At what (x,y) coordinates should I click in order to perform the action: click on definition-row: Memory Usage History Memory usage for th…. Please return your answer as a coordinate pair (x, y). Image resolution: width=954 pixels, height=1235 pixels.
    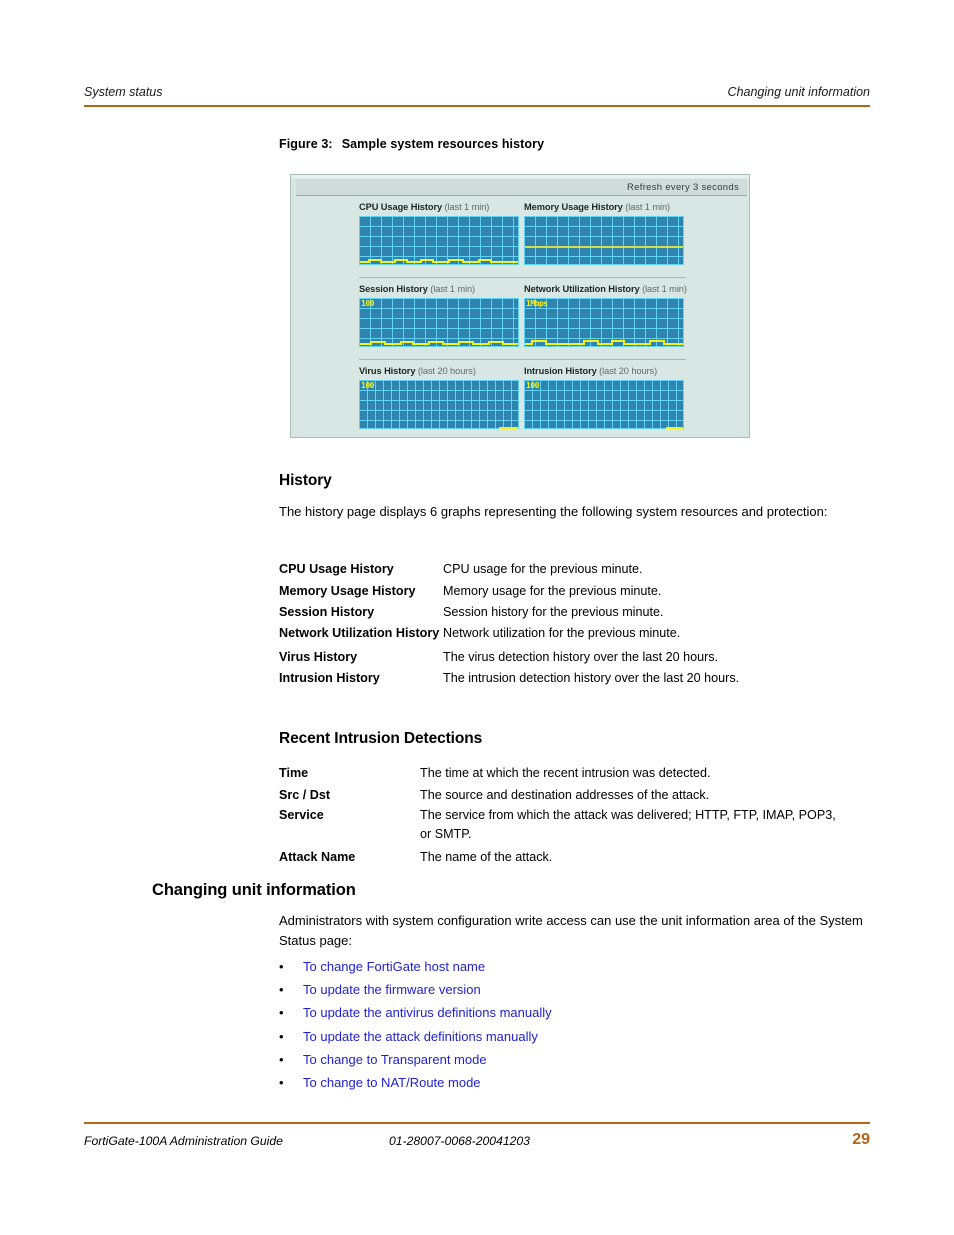
    Looking at the image, I should click on (579, 592).